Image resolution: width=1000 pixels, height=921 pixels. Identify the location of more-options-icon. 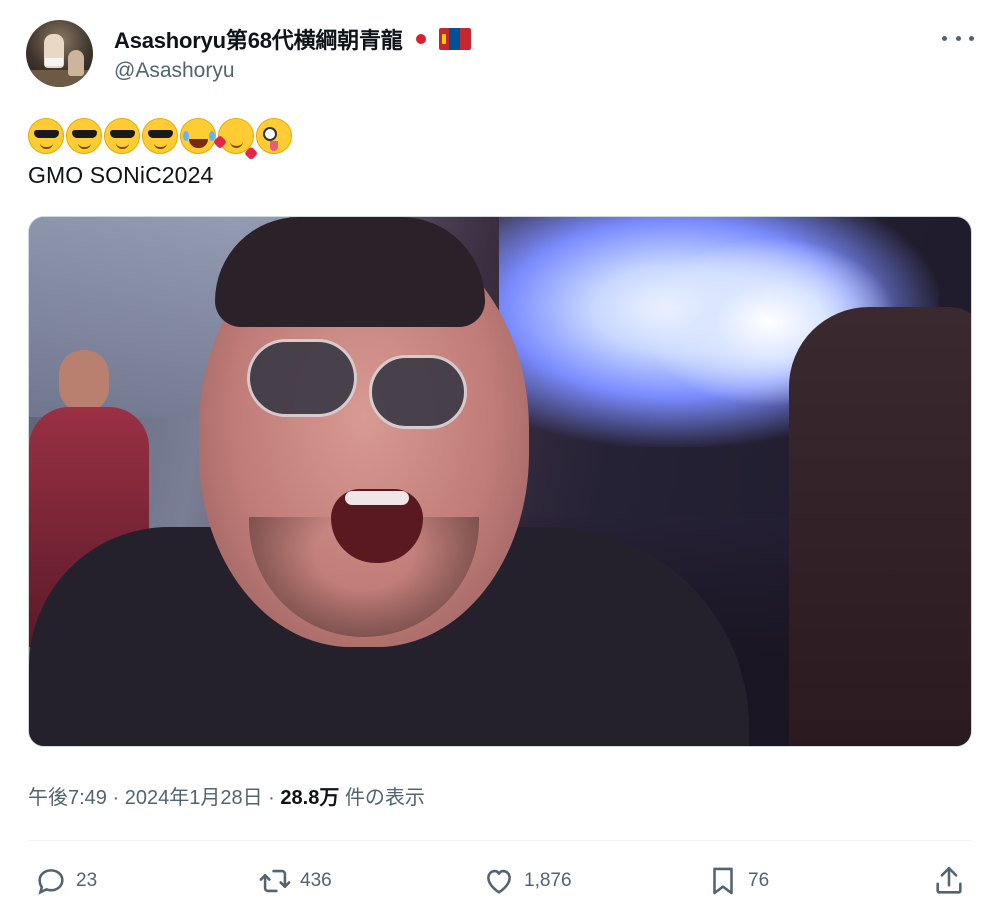
(958, 38).